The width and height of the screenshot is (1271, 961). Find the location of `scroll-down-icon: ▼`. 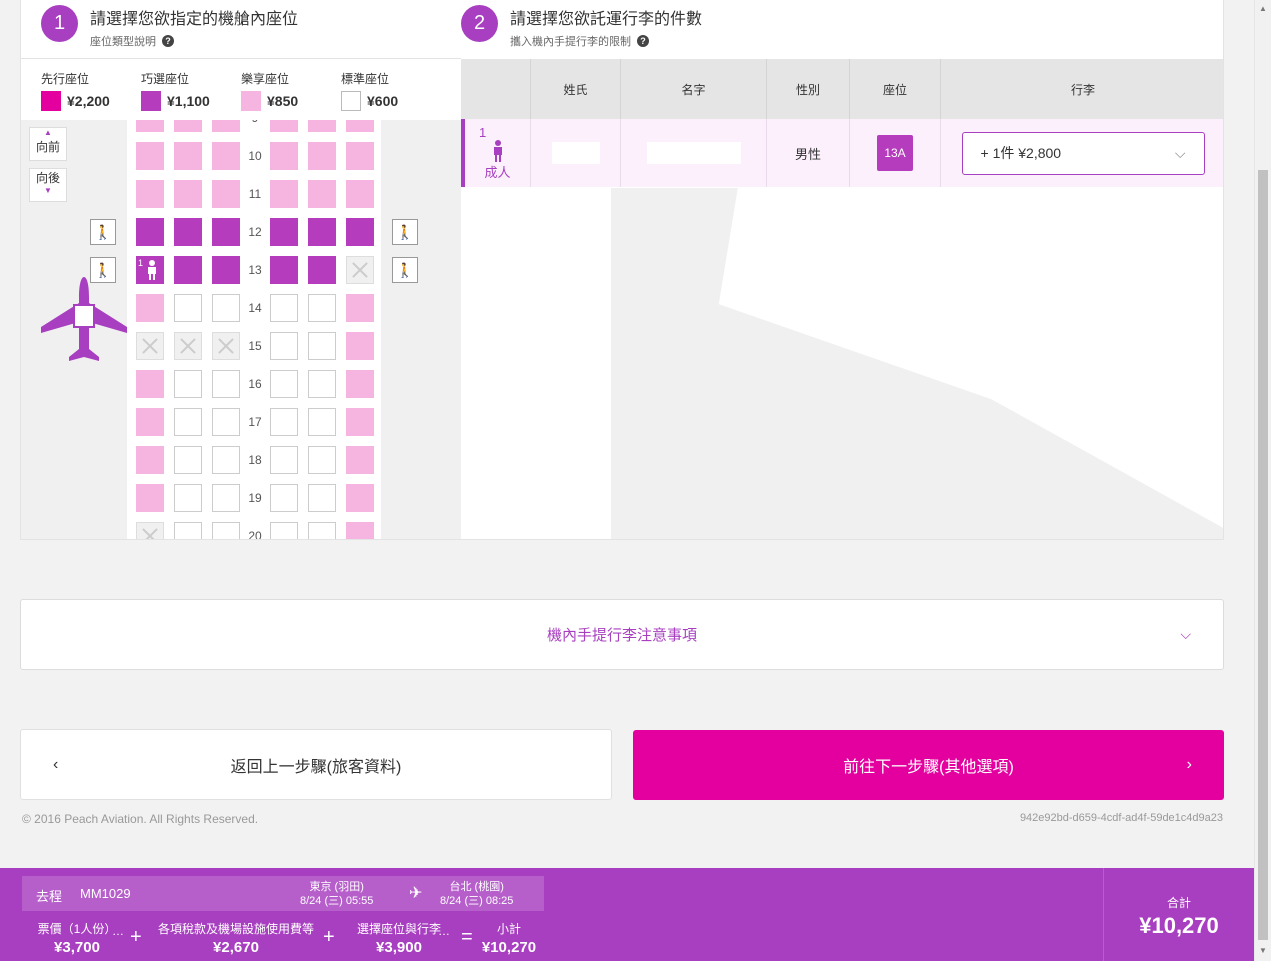

scroll-down-icon: ▼ is located at coordinates (1263, 950).